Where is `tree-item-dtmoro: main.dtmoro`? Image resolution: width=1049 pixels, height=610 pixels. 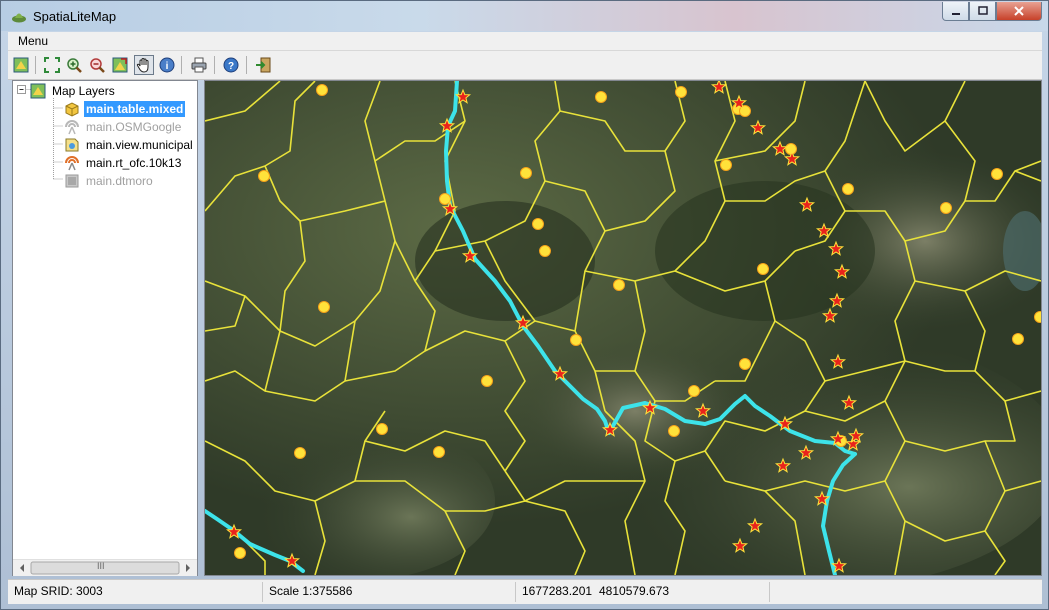
tree-item-dtmoro: main.dtmoro is located at coordinates (109, 180).